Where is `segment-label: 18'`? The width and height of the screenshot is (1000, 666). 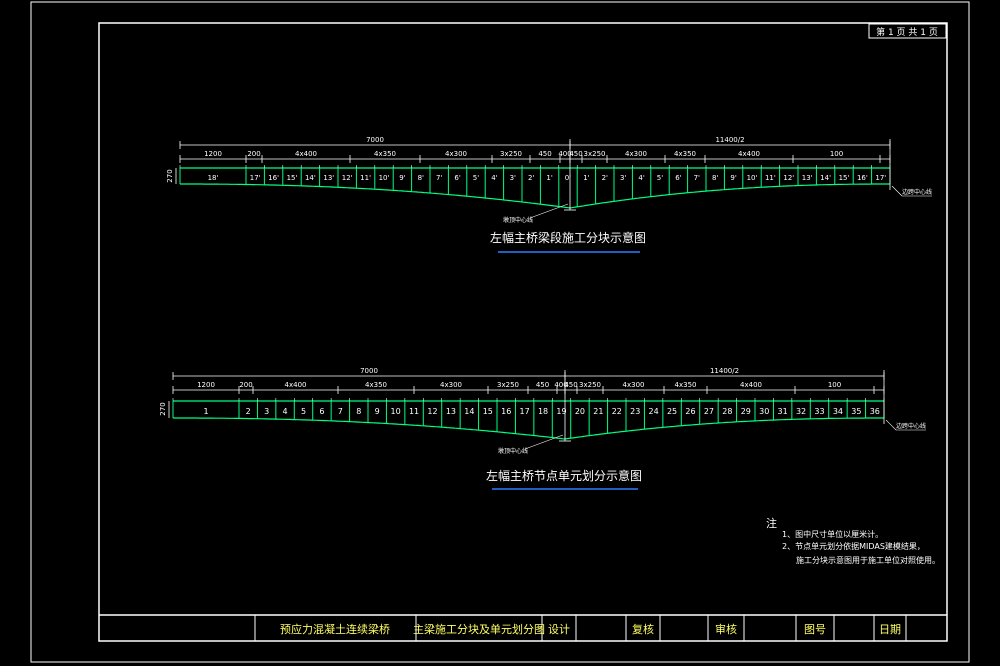 segment-label: 18' is located at coordinates (213, 178).